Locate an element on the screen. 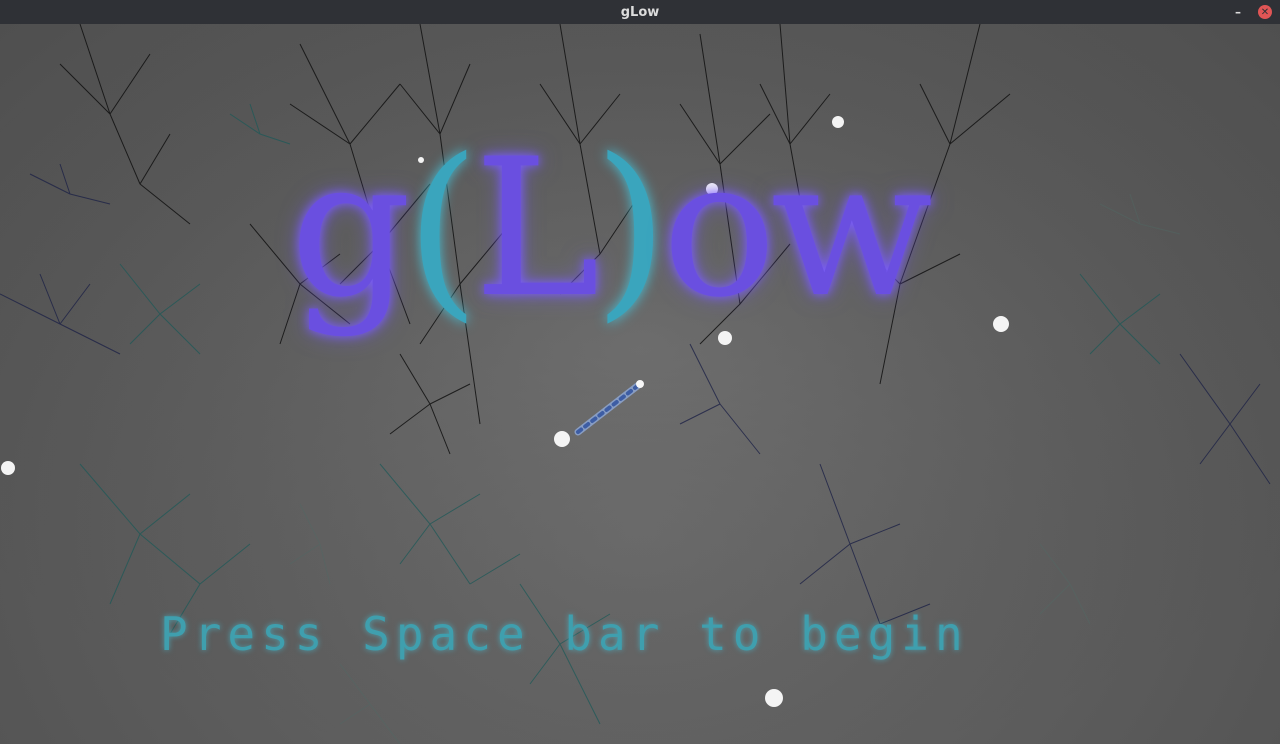 This screenshot has height=744, width=1280. close-button: ✕ is located at coordinates (1265, 12).